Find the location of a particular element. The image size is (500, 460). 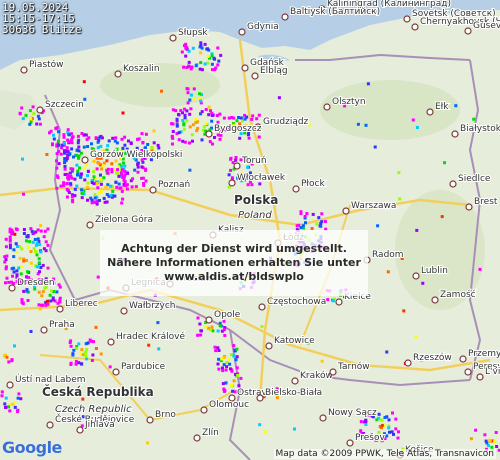

notice-link: www.aldis.at/bldswplo is located at coordinates (234, 277).